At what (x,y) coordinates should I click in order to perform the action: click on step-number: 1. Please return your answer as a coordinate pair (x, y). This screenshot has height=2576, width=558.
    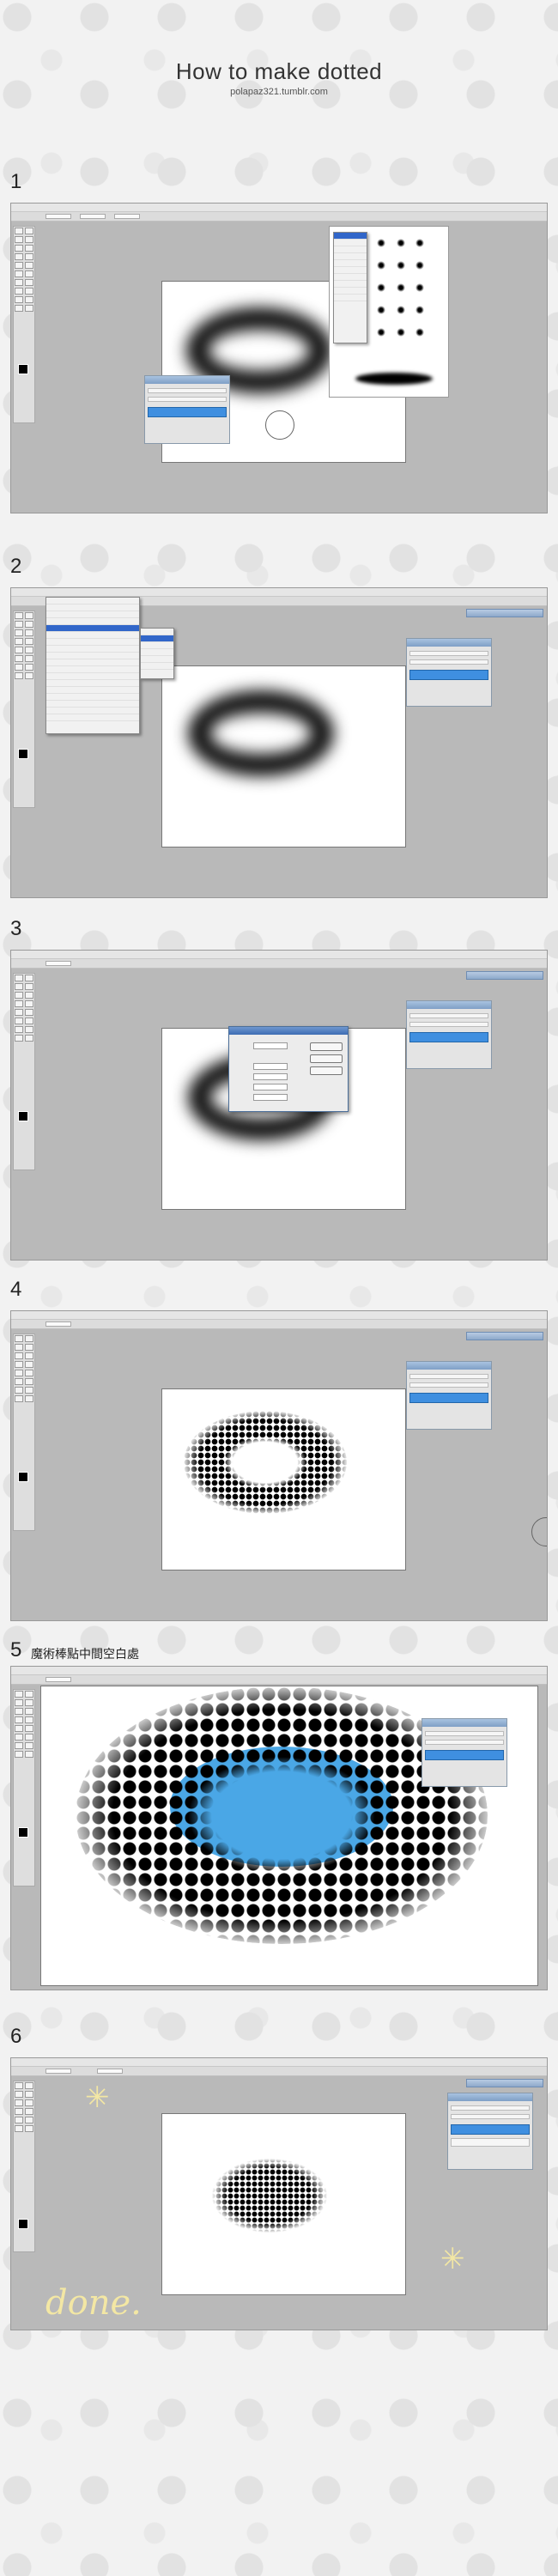
    Looking at the image, I should click on (16, 181).